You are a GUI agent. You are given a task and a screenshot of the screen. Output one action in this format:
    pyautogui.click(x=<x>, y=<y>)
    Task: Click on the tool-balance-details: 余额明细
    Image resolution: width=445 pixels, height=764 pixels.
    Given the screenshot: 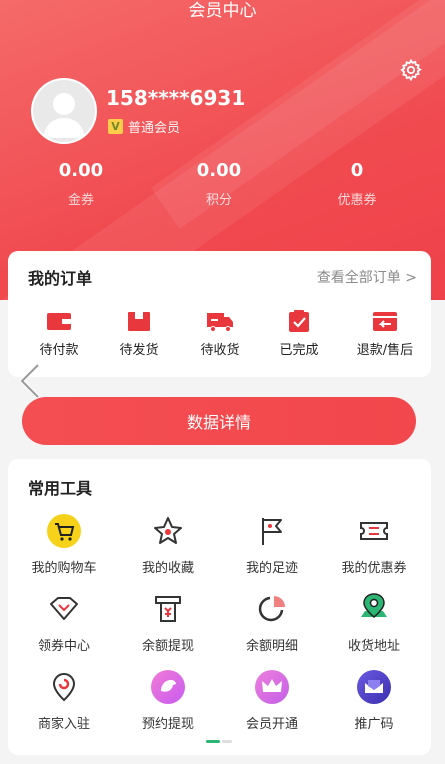 What is the action you would take?
    pyautogui.click(x=272, y=622)
    